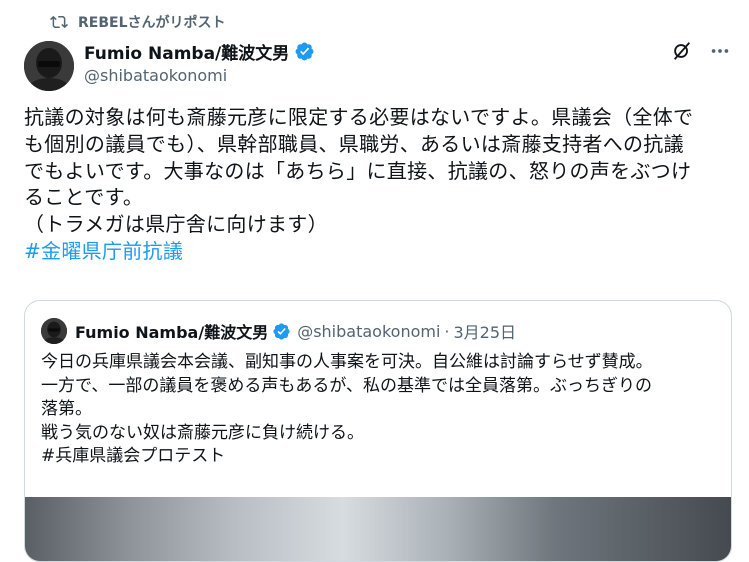 This screenshot has height=562, width=749. Describe the element at coordinates (485, 331) in the screenshot. I see `quote-date: 3月25日` at that location.